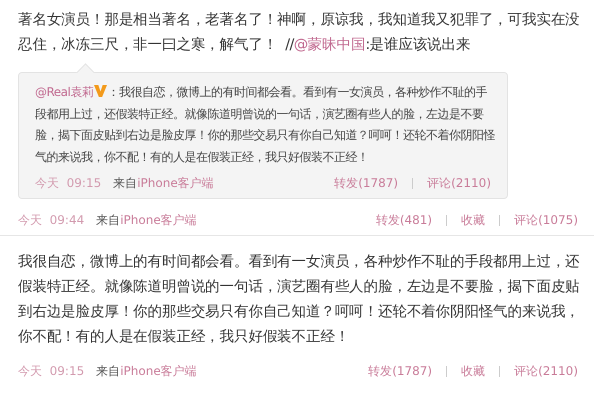  What do you see at coordinates (51, 220) in the screenshot?
I see `post-time: 今天 09:44` at bounding box center [51, 220].